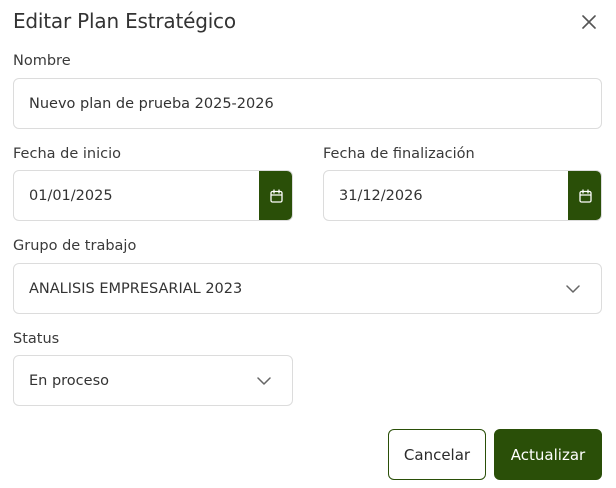  I want to click on work-group-label: Grupo de trabajo, so click(75, 246).